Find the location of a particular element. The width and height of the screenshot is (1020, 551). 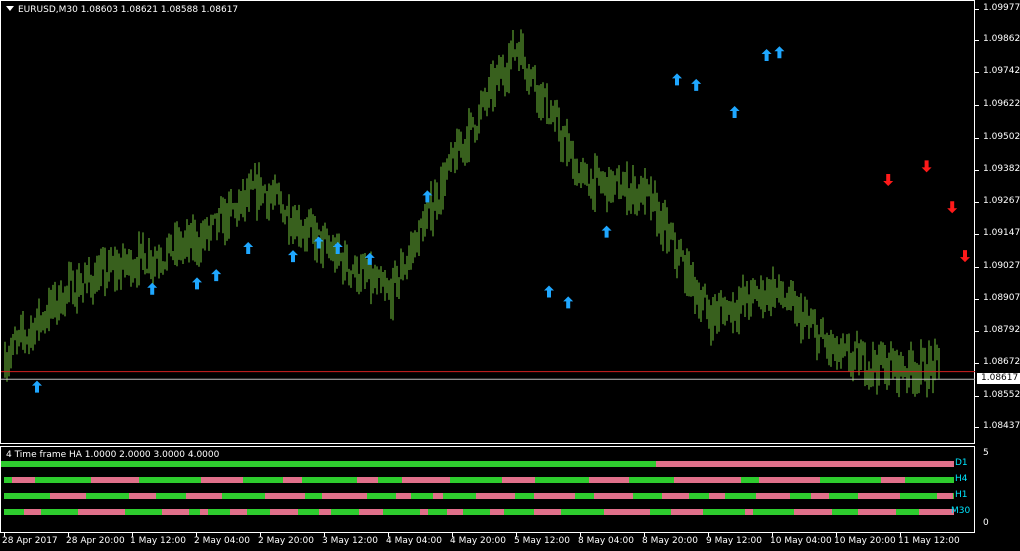

row-label-d1: D1 is located at coordinates (961, 463).